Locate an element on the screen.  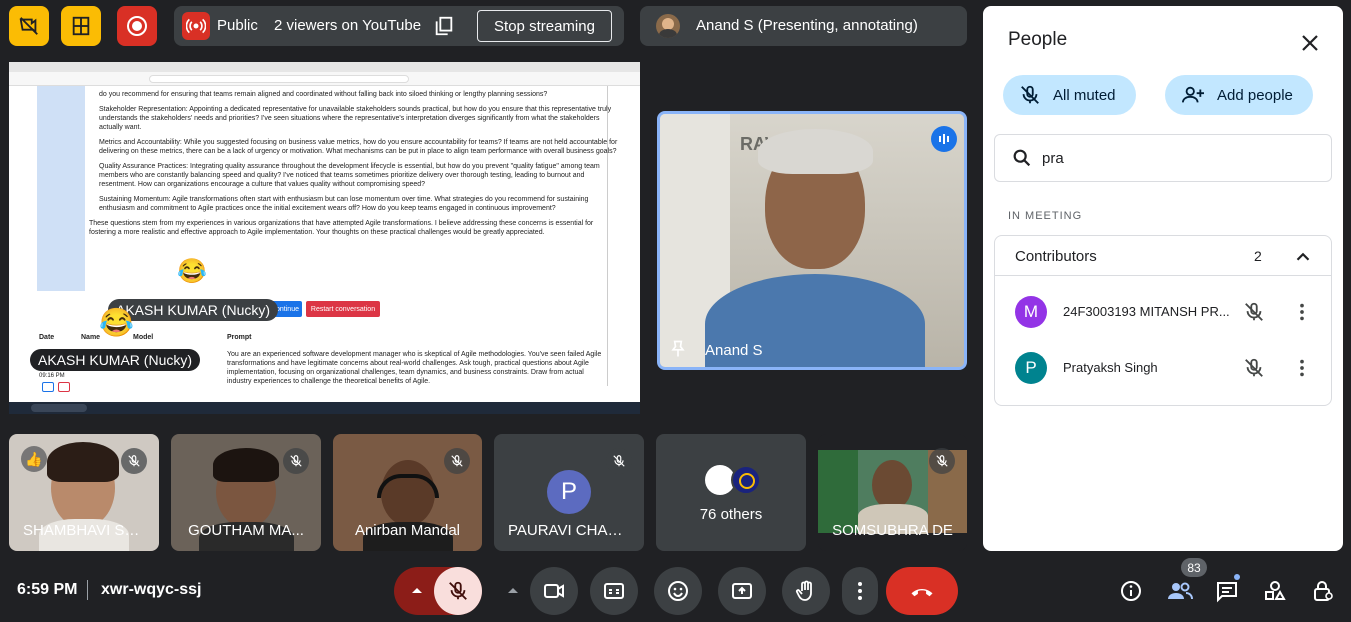
captions-button is located at coordinates (614, 591).